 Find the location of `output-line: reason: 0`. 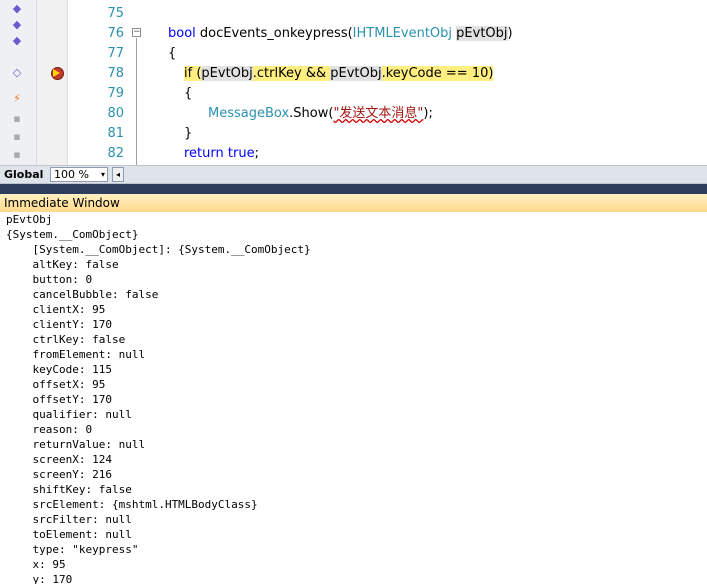

output-line: reason: 0 is located at coordinates (49, 429).